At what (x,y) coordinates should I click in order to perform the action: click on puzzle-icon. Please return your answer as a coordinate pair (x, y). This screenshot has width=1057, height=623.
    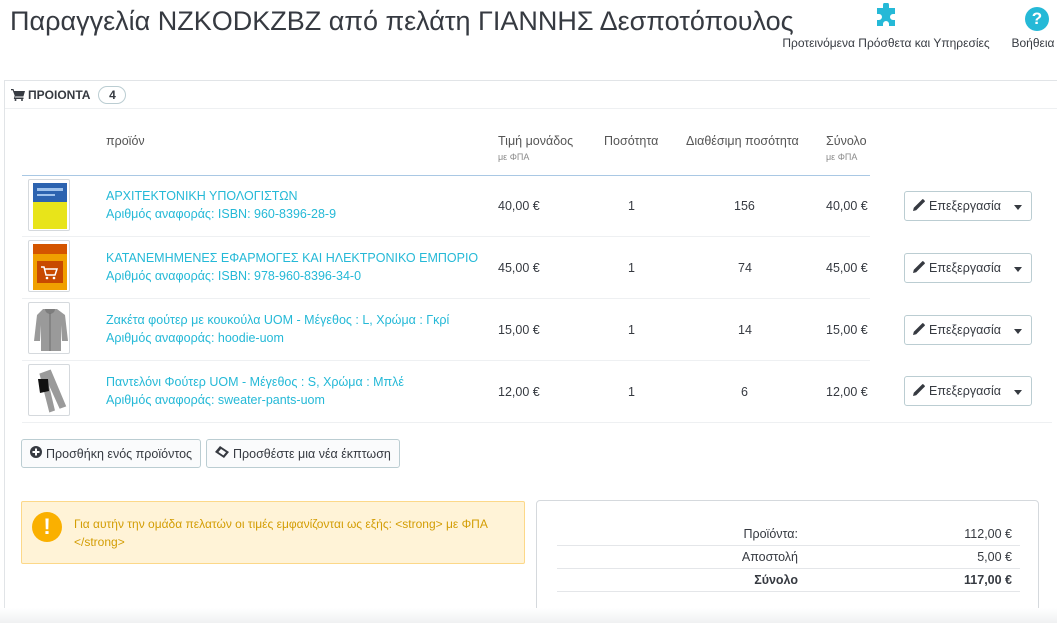
    Looking at the image, I should click on (886, 18).